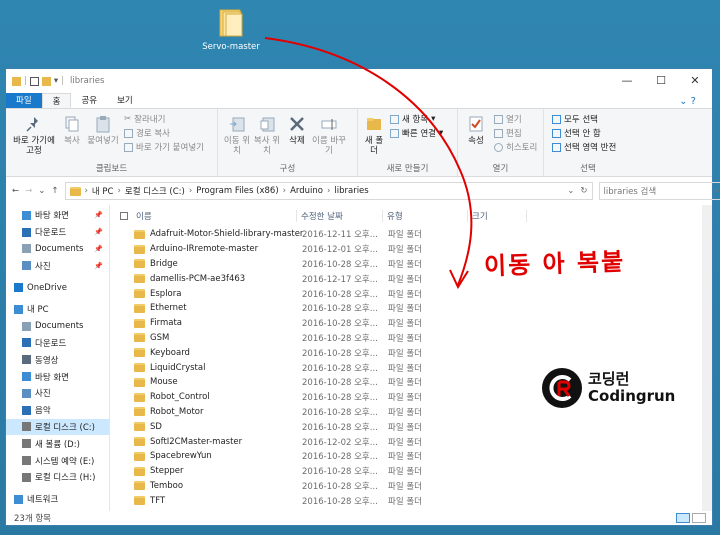 Image resolution: width=720 pixels, height=535 pixels. Describe the element at coordinates (585, 191) in the screenshot. I see `refresh-icon: ↻` at that location.